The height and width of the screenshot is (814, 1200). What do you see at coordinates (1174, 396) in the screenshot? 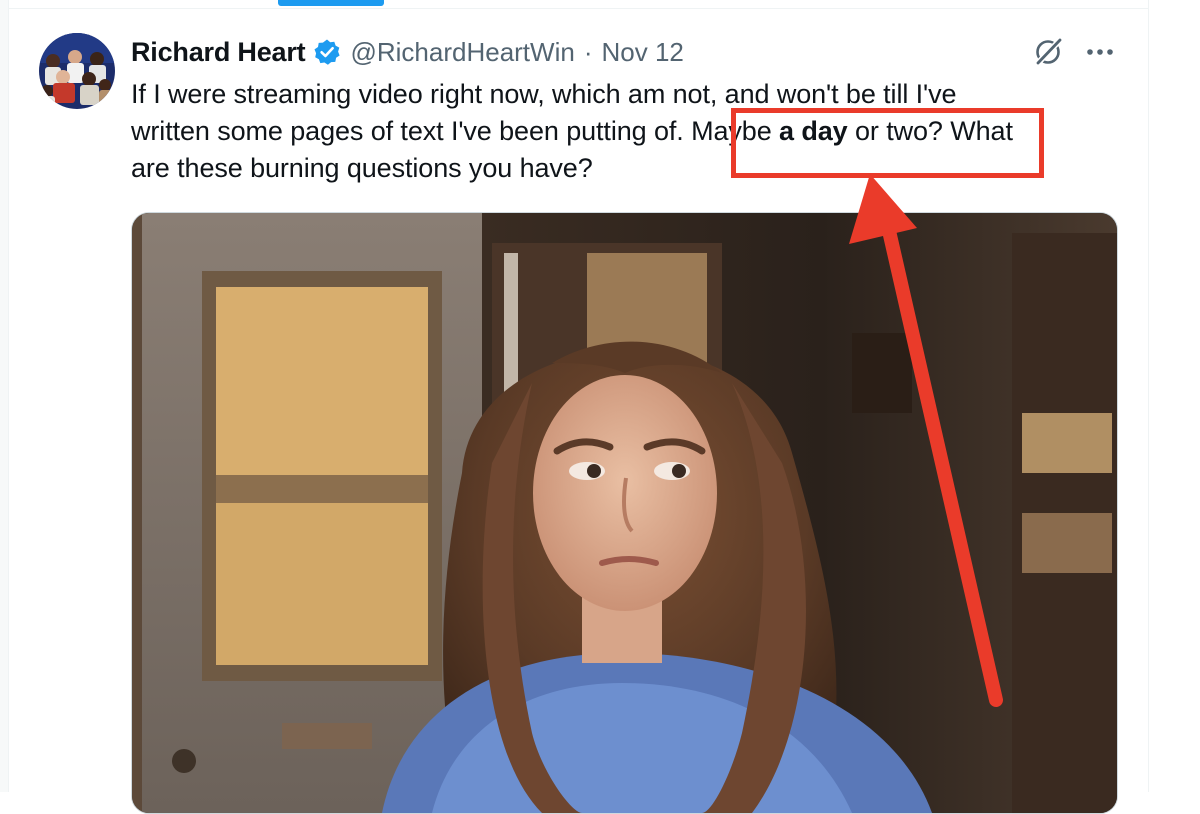
I see `right-margin` at bounding box center [1174, 396].